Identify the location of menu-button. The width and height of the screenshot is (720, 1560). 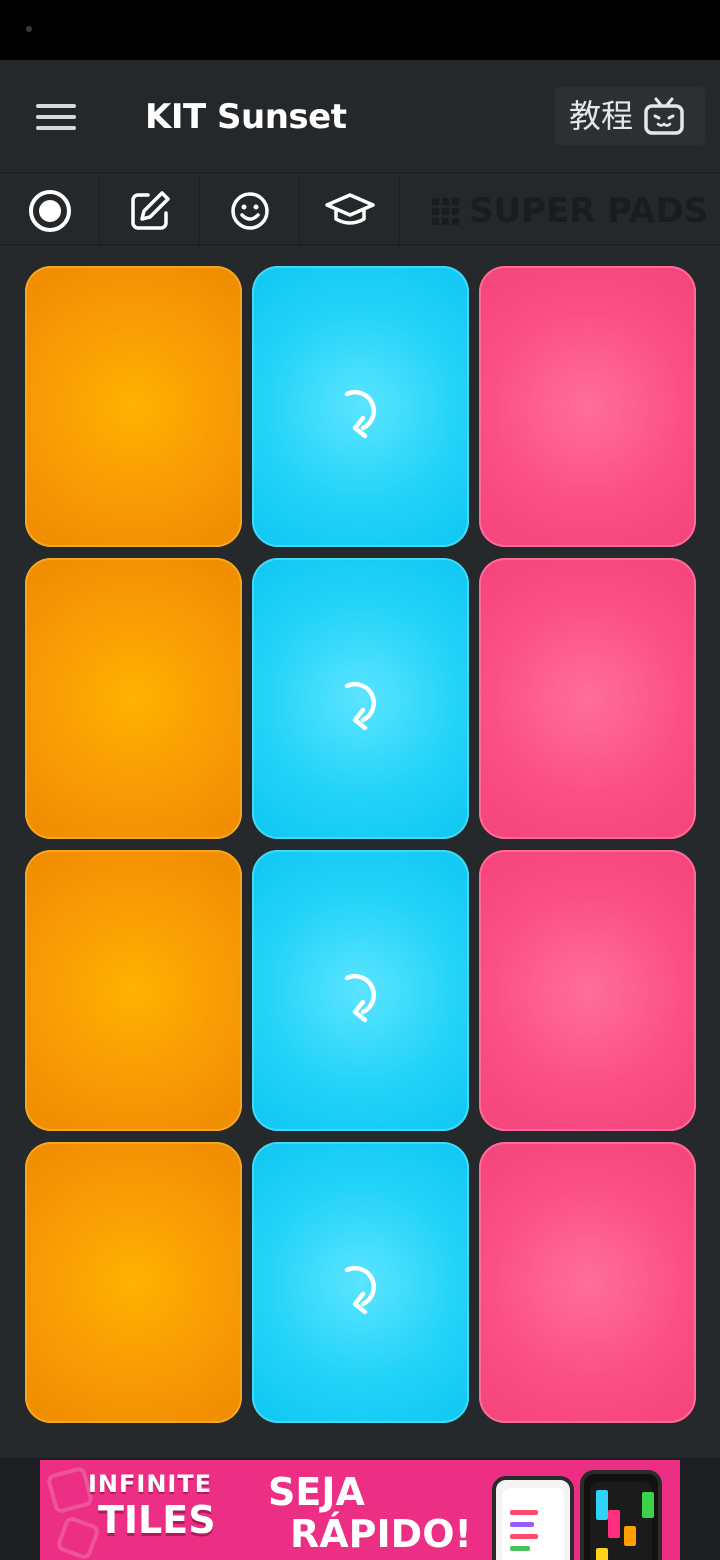
(56, 117).